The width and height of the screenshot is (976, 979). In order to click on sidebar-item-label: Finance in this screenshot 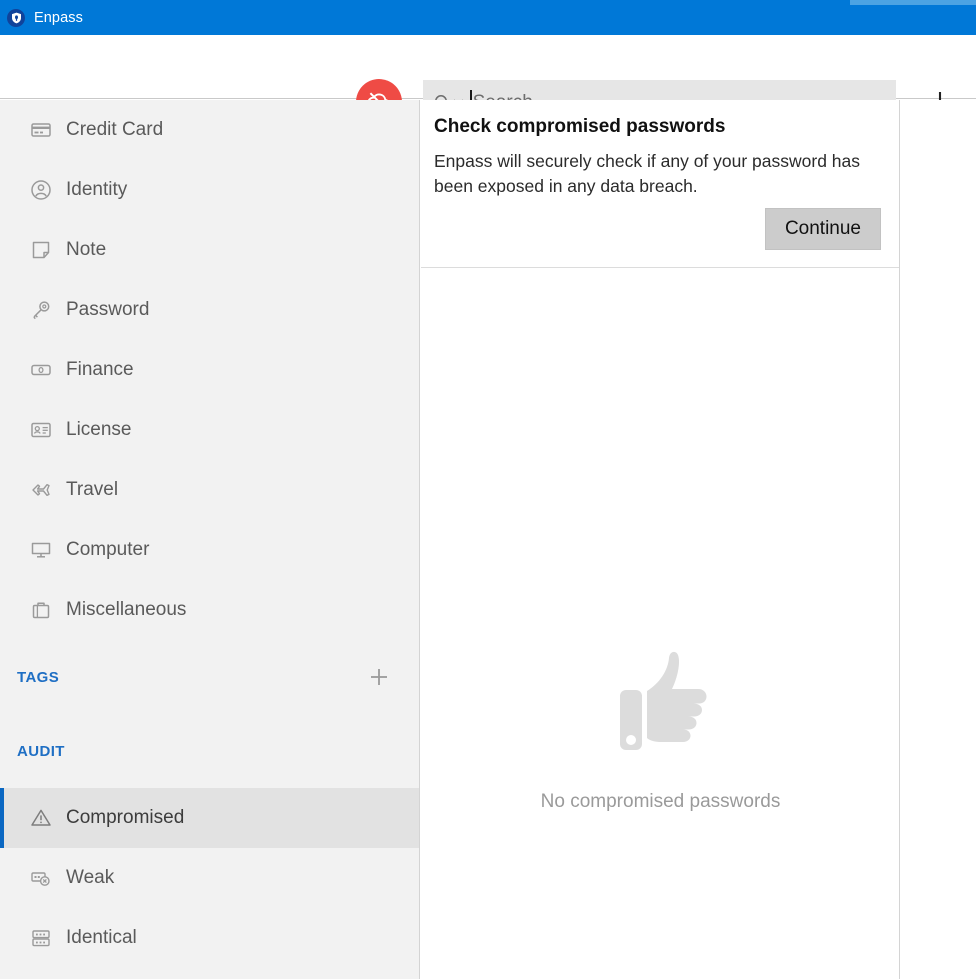, I will do `click(100, 369)`.